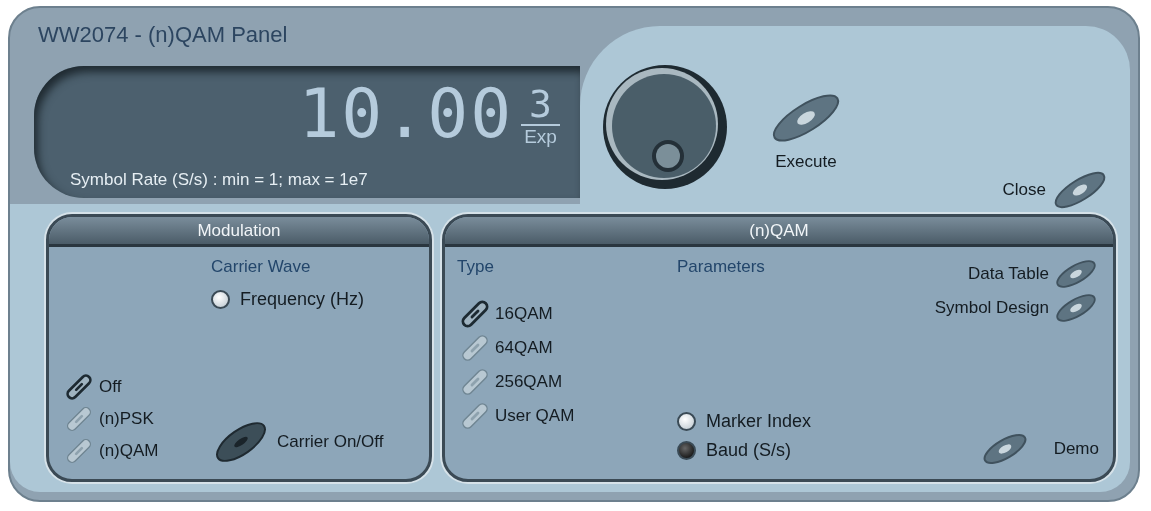  What do you see at coordinates (163, 35) in the screenshot?
I see `window-title: WW2074 - (n)QAM Panel` at bounding box center [163, 35].